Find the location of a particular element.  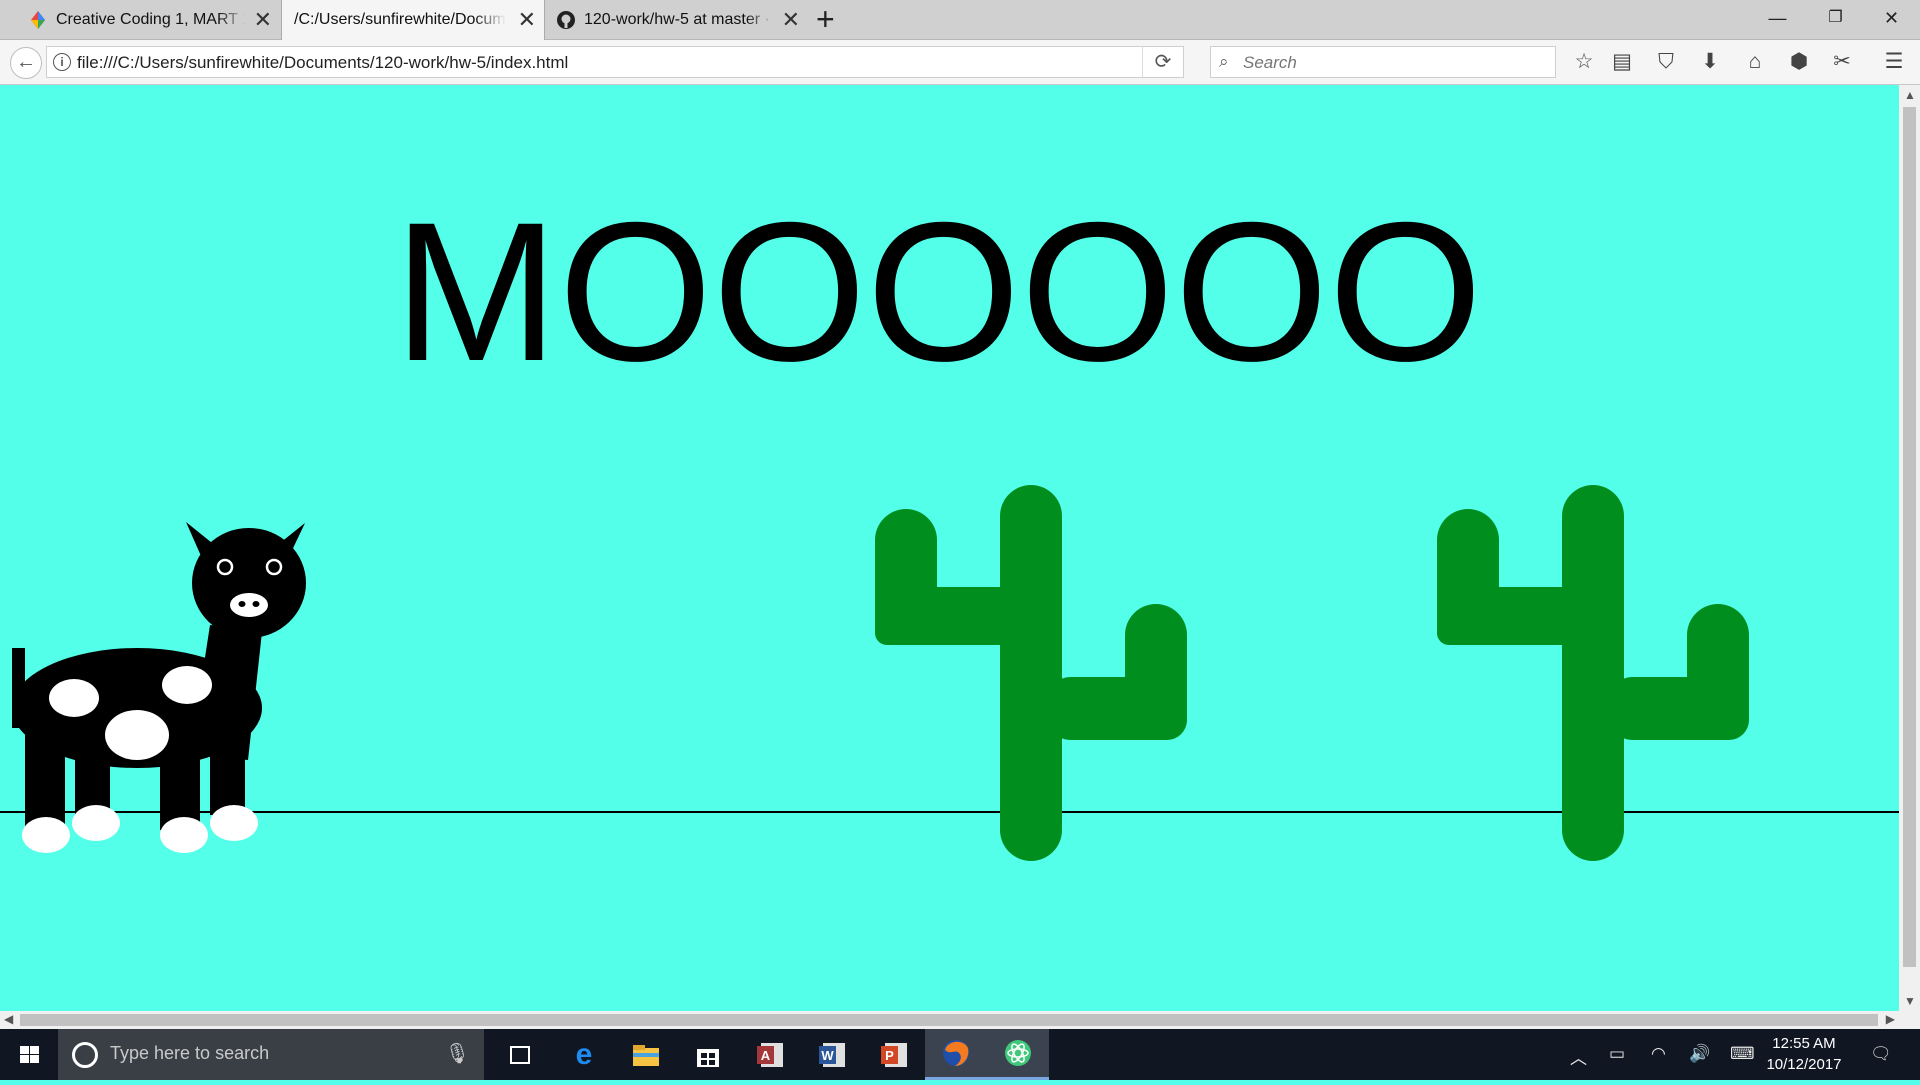

action-center-icon: 🗨 is located at coordinates (1881, 1054).